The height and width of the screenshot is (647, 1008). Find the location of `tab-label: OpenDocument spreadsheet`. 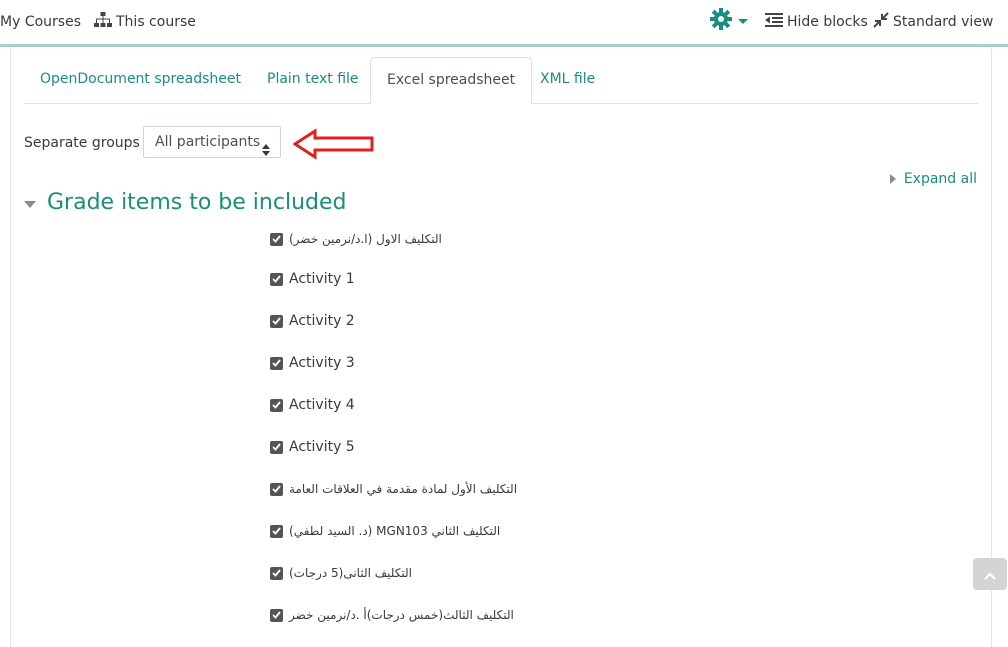

tab-label: OpenDocument spreadsheet is located at coordinates (140, 79).